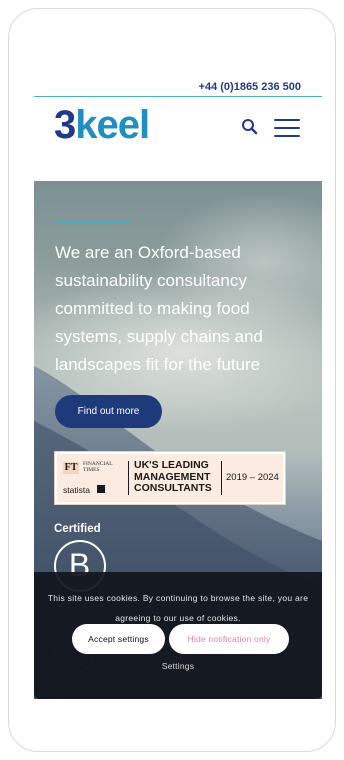 The image size is (344, 760). Describe the element at coordinates (77, 529) in the screenshot. I see `certified-label: Certified` at that location.